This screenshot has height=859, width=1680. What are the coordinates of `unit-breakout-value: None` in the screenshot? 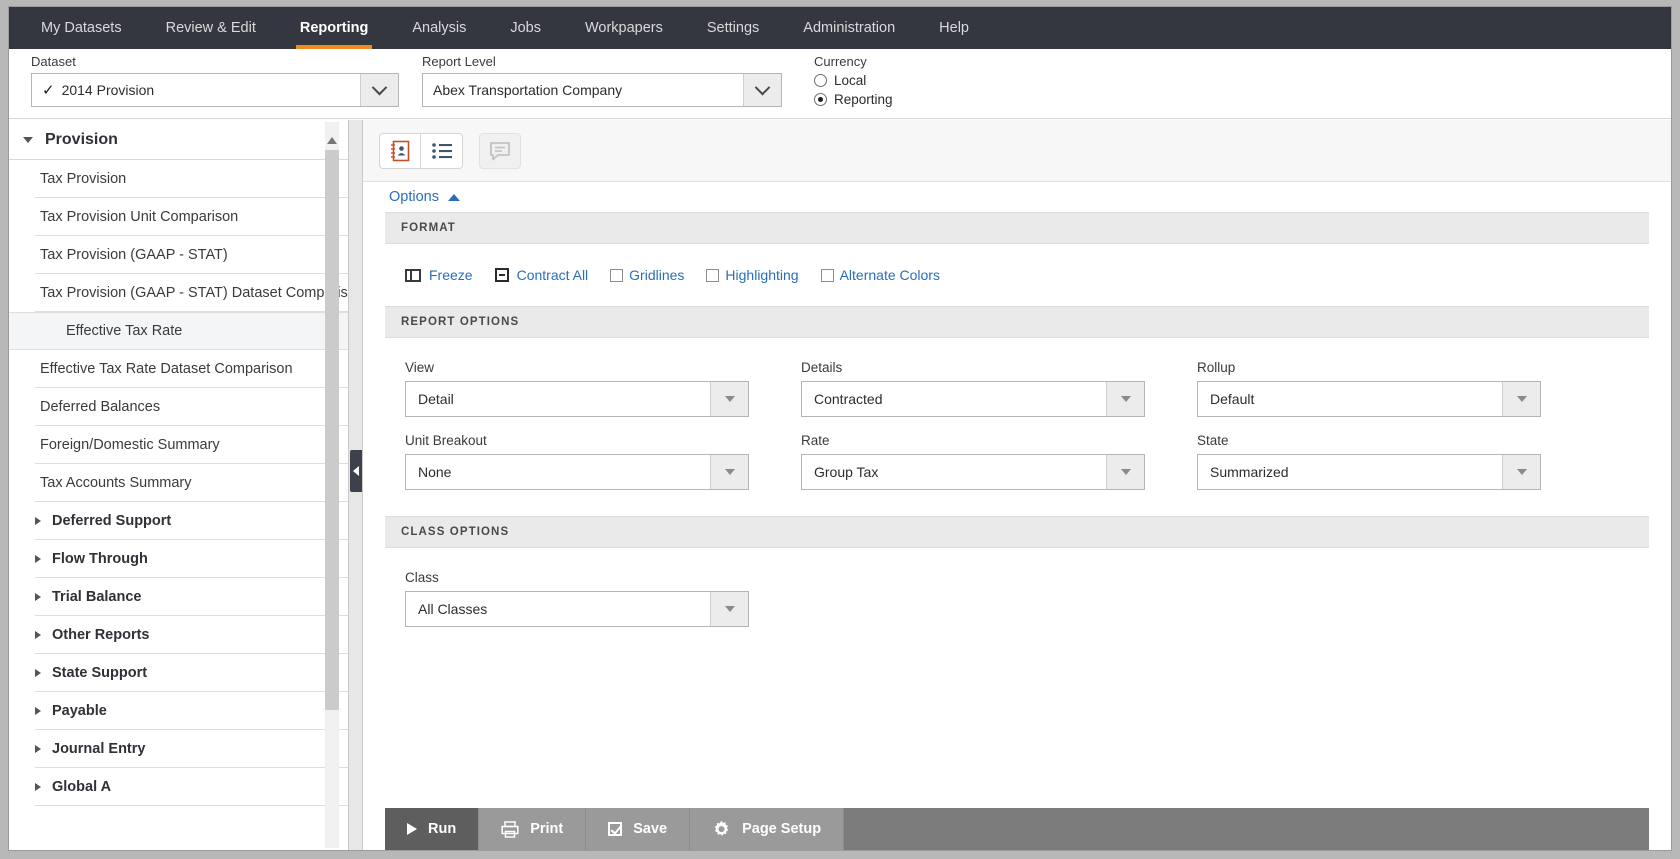 It's located at (435, 472).